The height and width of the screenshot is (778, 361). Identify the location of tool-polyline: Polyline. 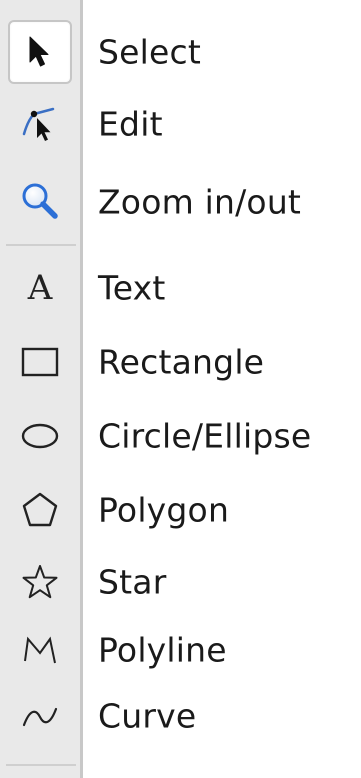
(180, 650).